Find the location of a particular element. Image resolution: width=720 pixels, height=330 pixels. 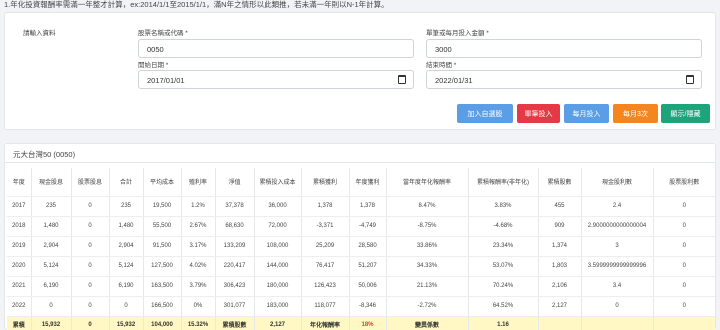

summary-cell: 15.32% is located at coordinates (198, 323).